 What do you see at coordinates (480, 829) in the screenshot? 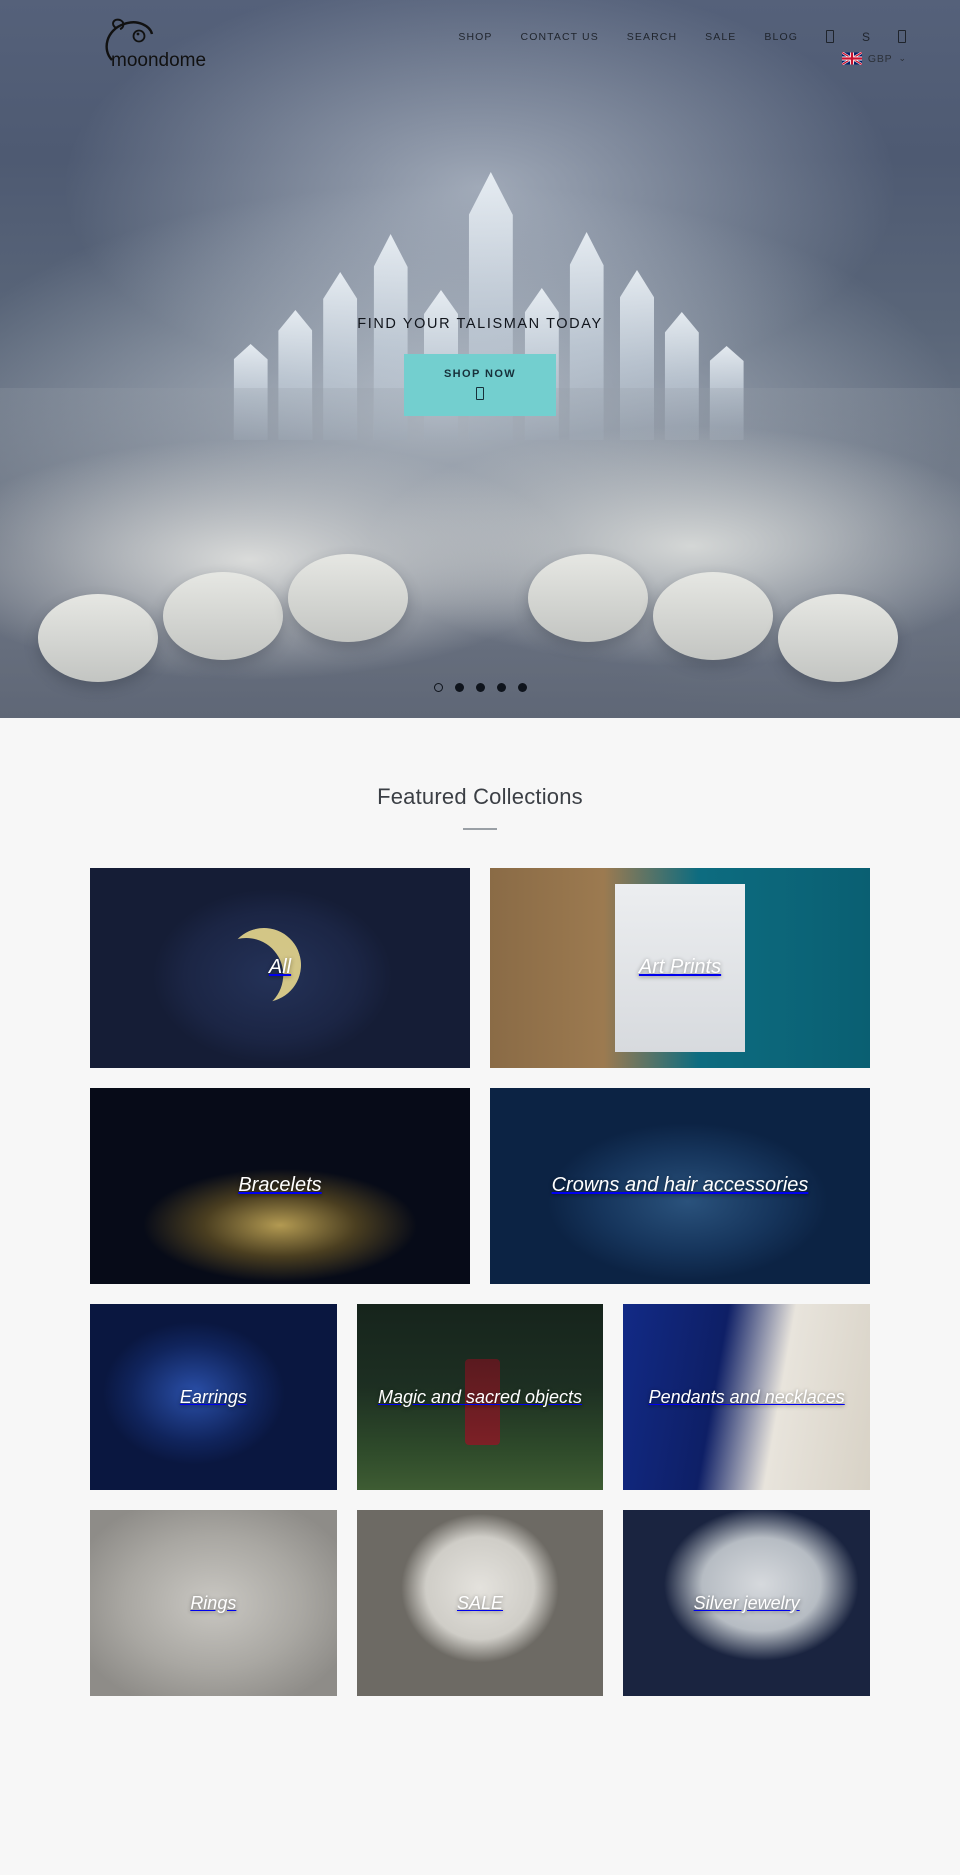
I see `heading-divider` at bounding box center [480, 829].